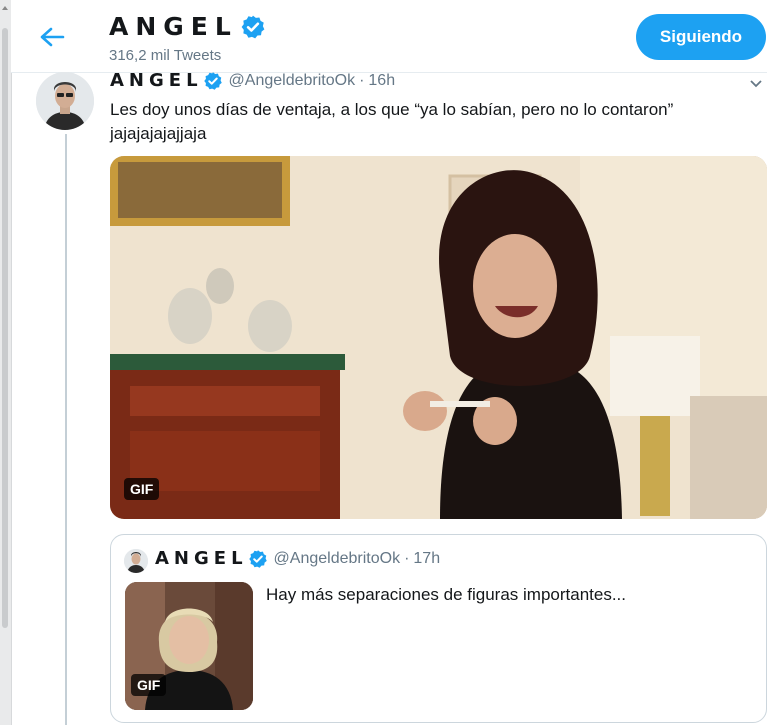 This screenshot has width=767, height=725. I want to click on tweet-header: ANGEL @AngeldebritoOk · 16h, so click(252, 80).